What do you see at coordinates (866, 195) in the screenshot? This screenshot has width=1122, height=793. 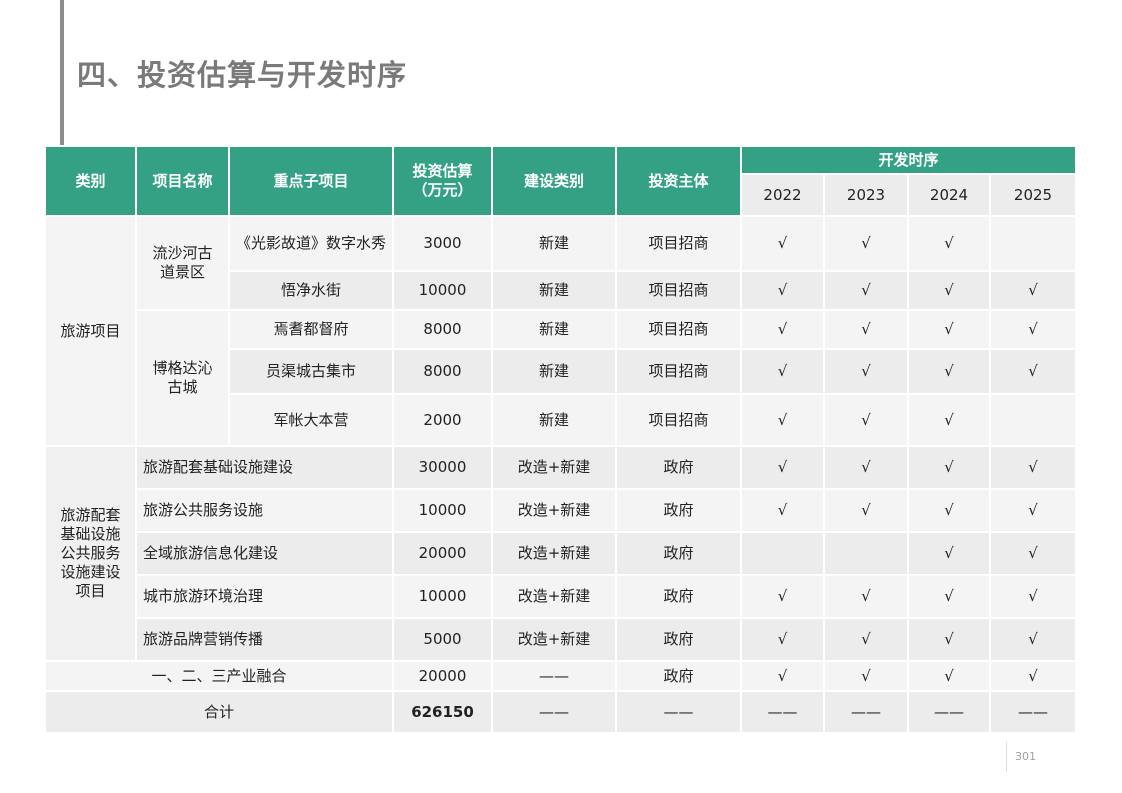 I see `header-year-2023: 2023` at bounding box center [866, 195].